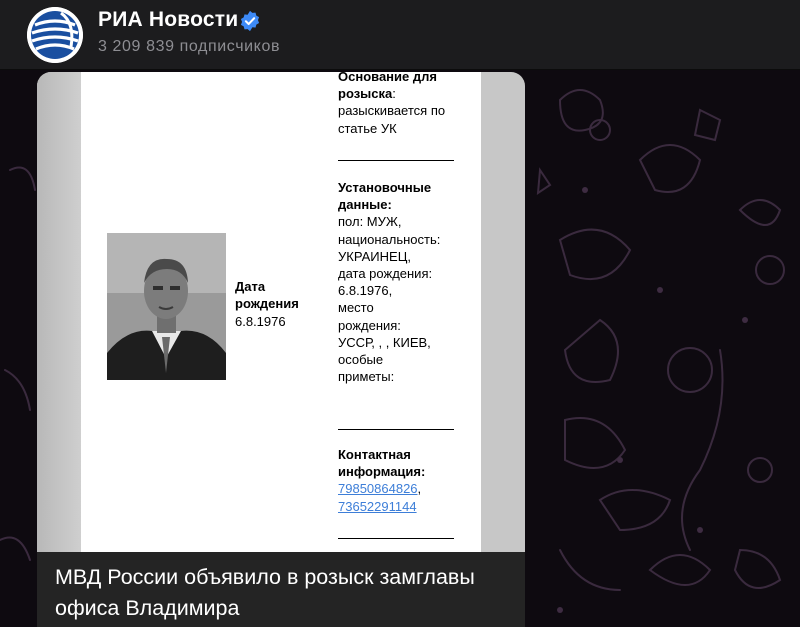 The height and width of the screenshot is (627, 800). Describe the element at coordinates (356, 308) in the screenshot. I see `details-line: место` at that location.